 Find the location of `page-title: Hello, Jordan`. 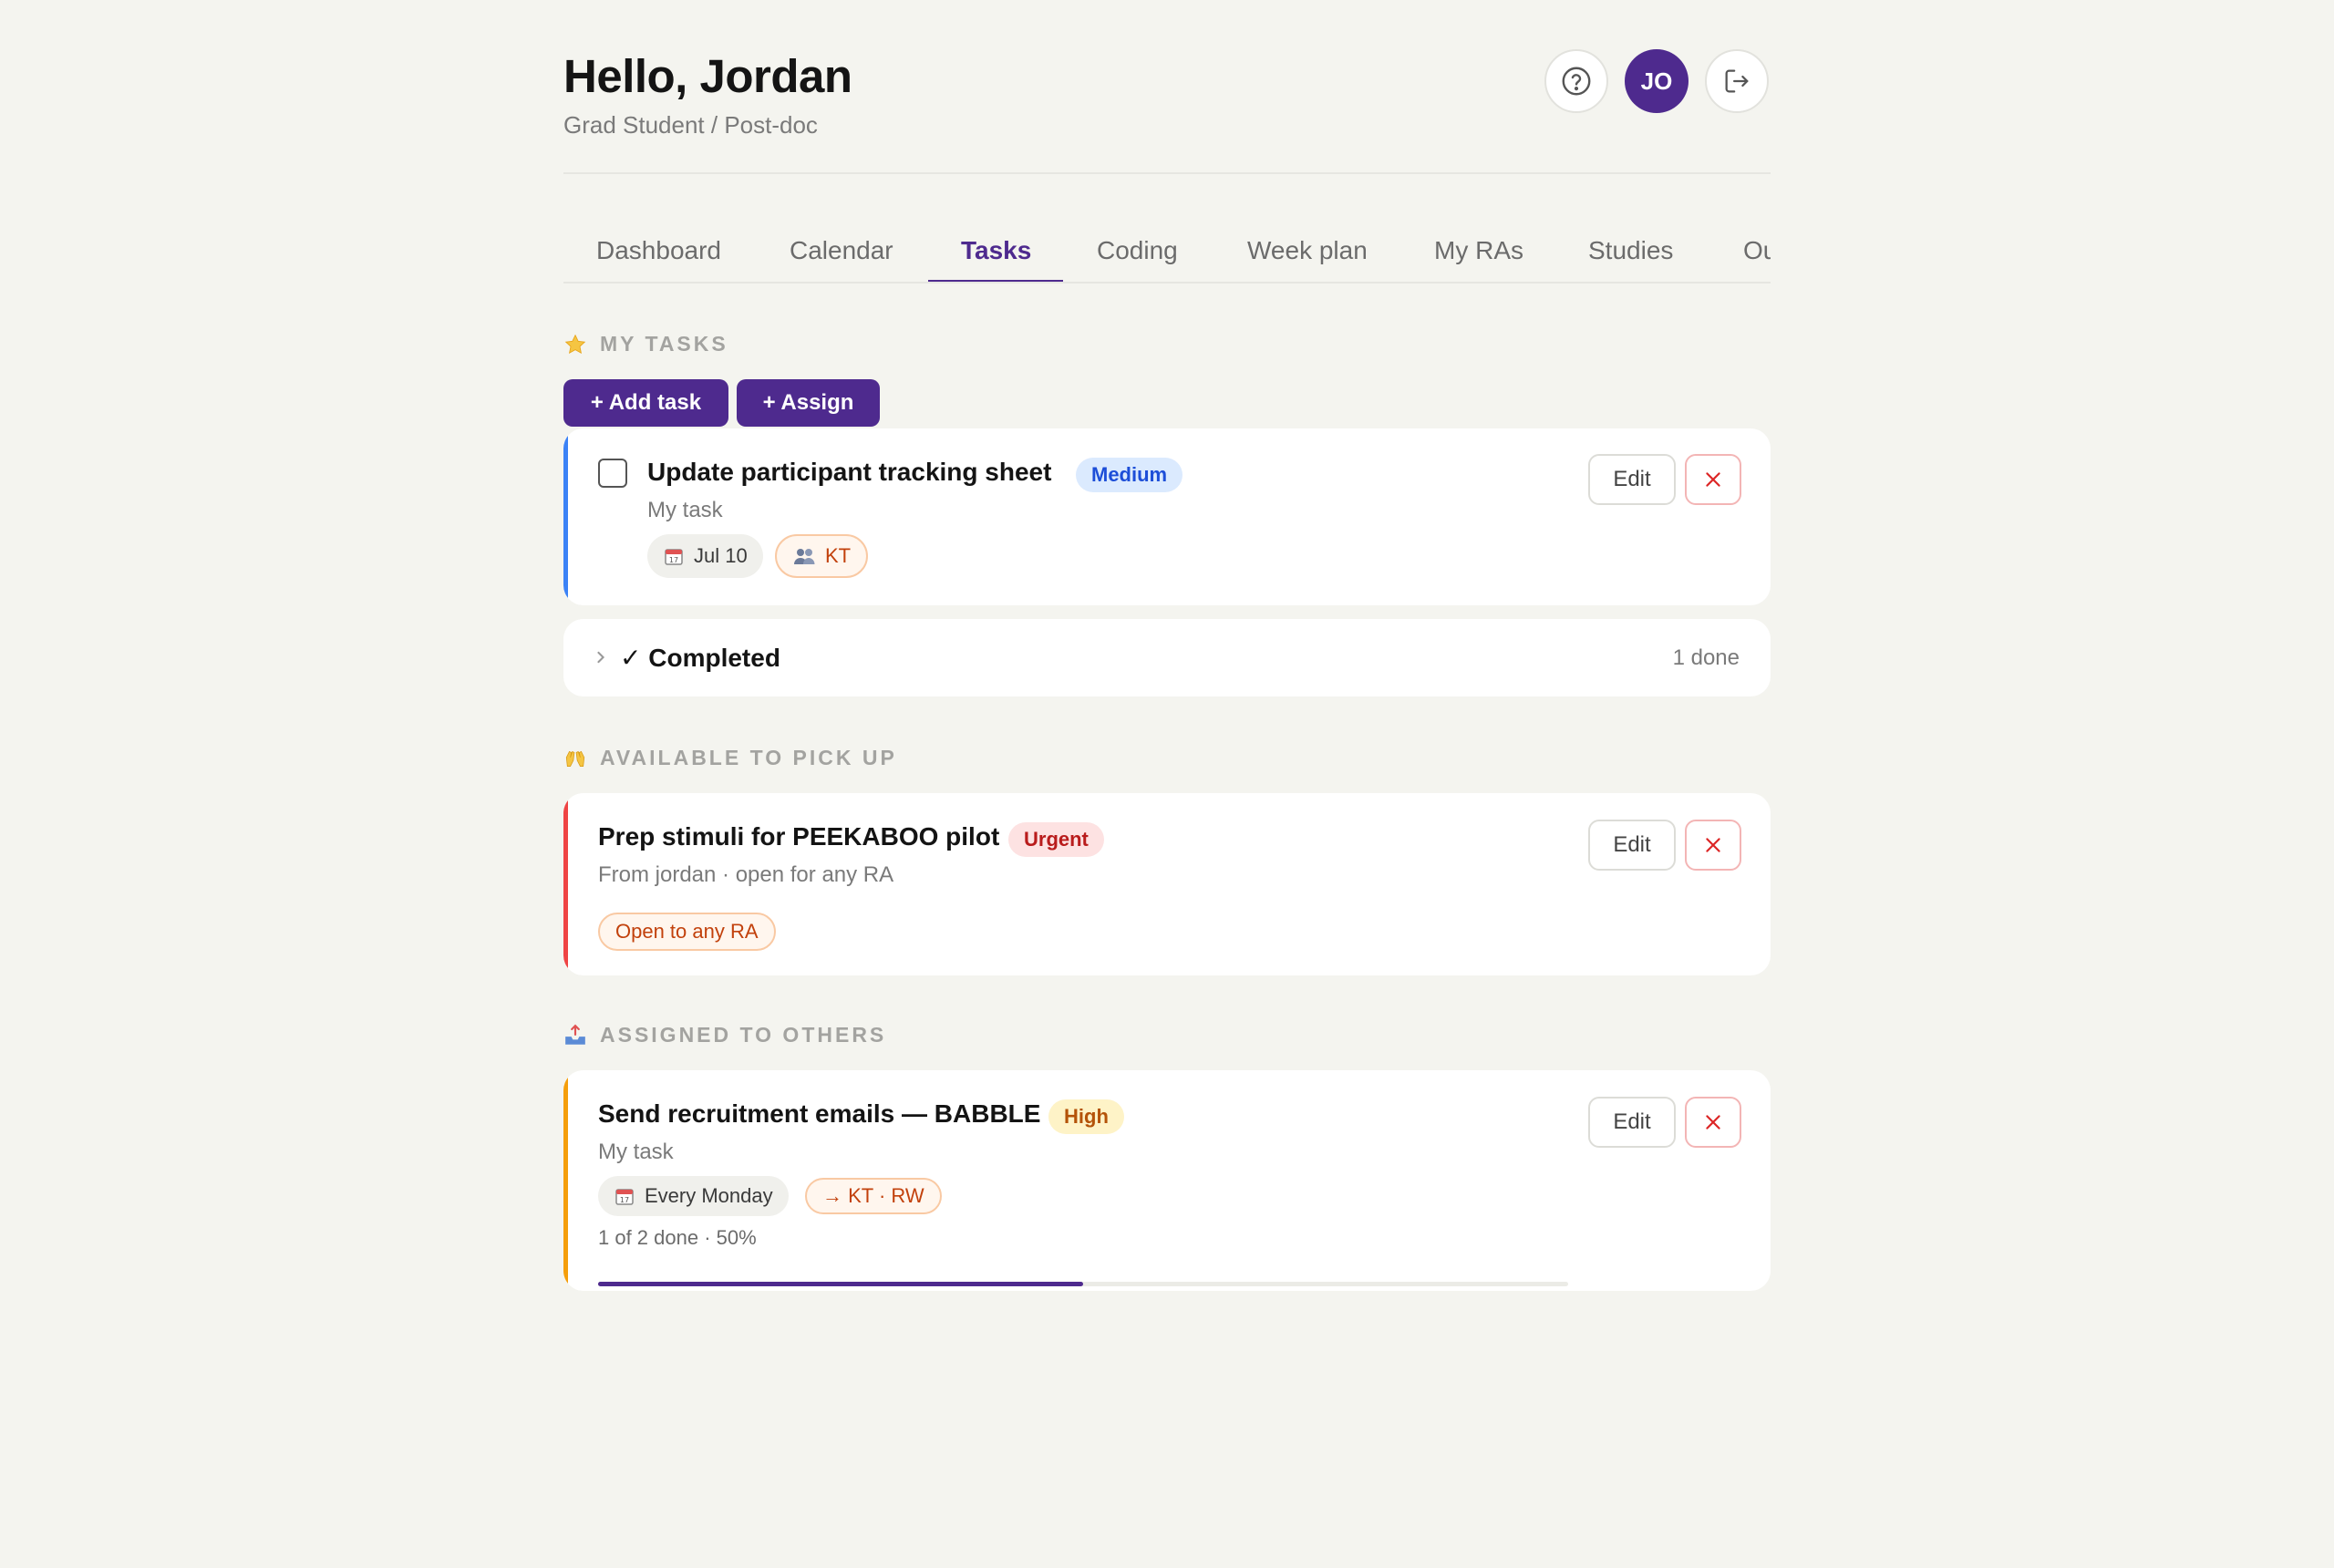

page-title: Hello, Jordan is located at coordinates (708, 76).